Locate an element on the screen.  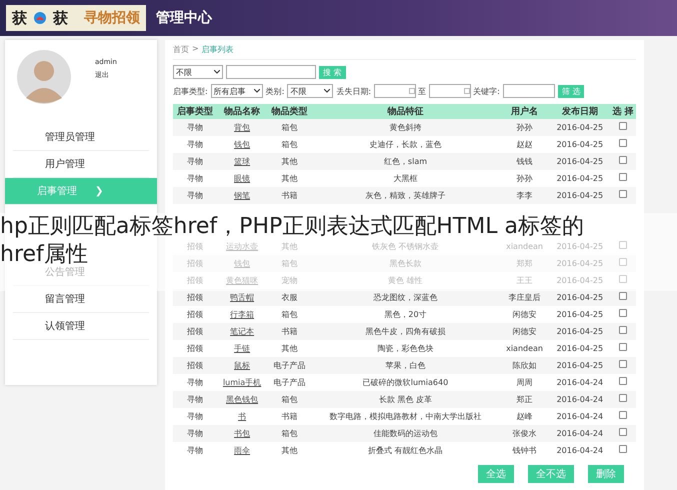
table-cell: 李庄皇后 is located at coordinates (524, 297).